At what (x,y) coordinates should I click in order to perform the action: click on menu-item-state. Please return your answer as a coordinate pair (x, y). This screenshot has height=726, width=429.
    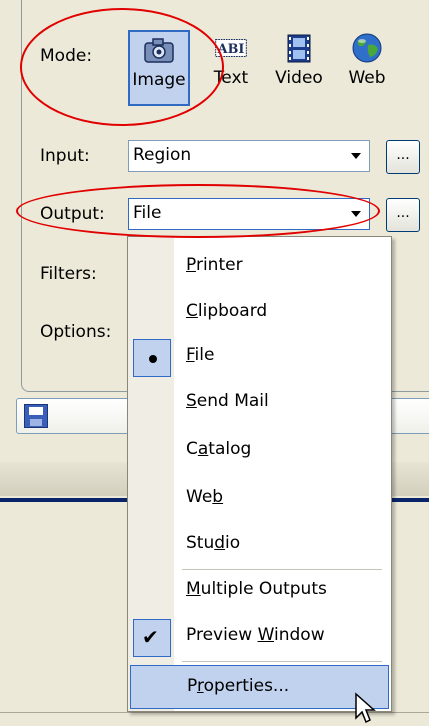
    Looking at the image, I should click on (152, 358).